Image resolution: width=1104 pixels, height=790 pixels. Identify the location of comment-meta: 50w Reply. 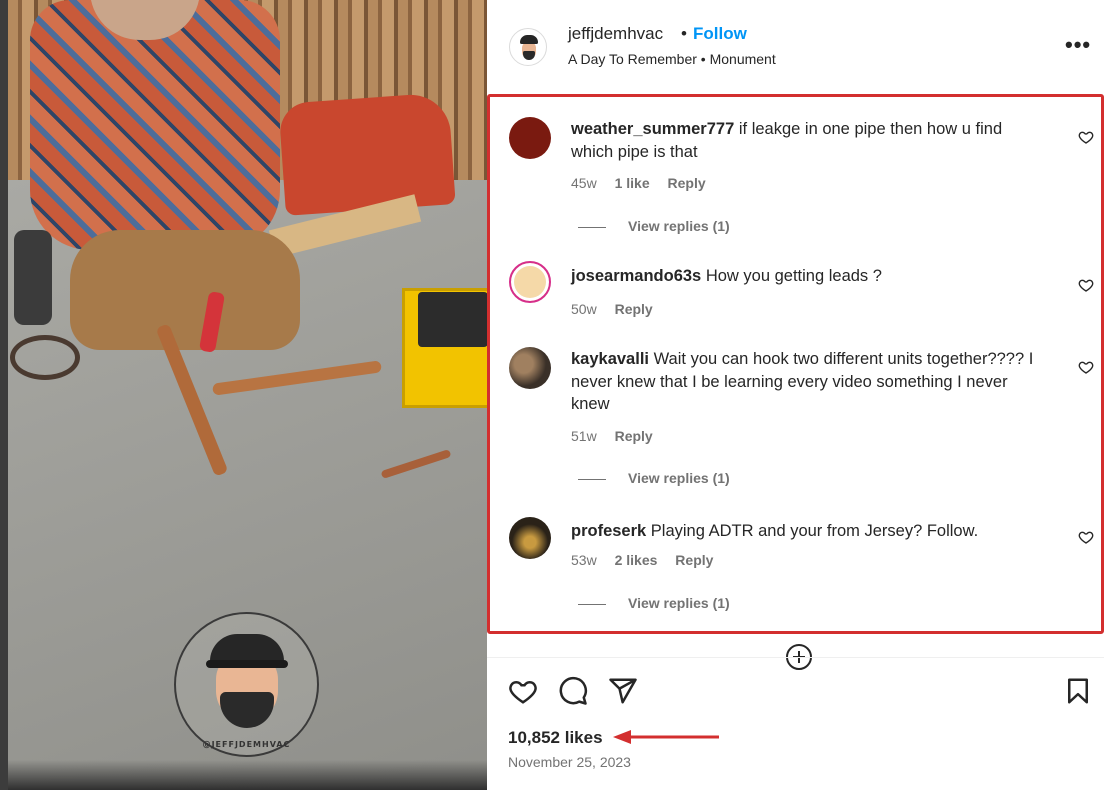
(619, 309).